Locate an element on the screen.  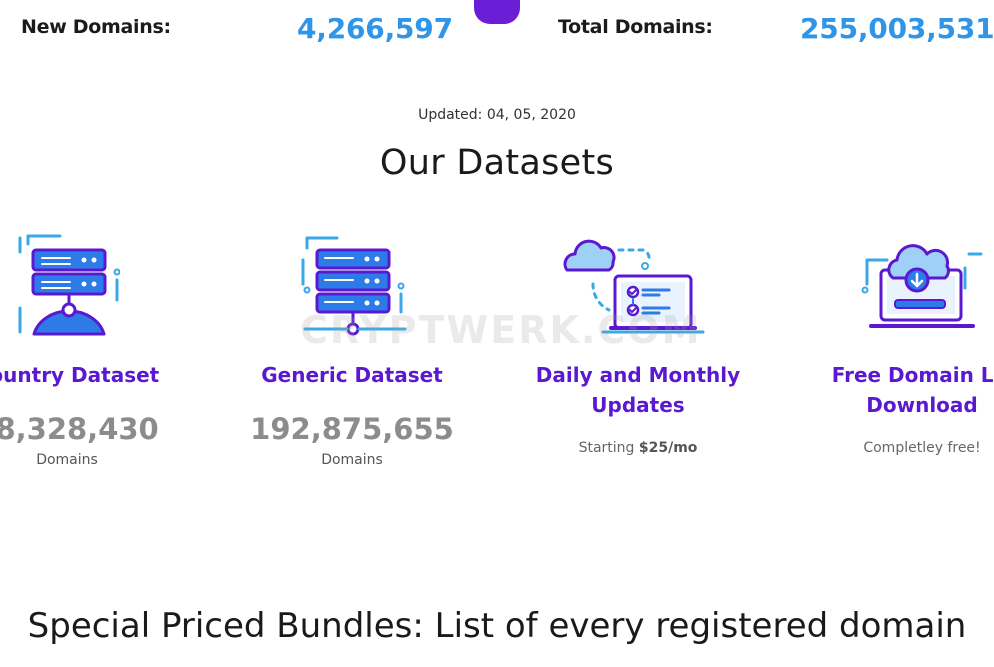
dataset-title-free-download: Free Domain Lis Download is located at coordinates (885, 390).